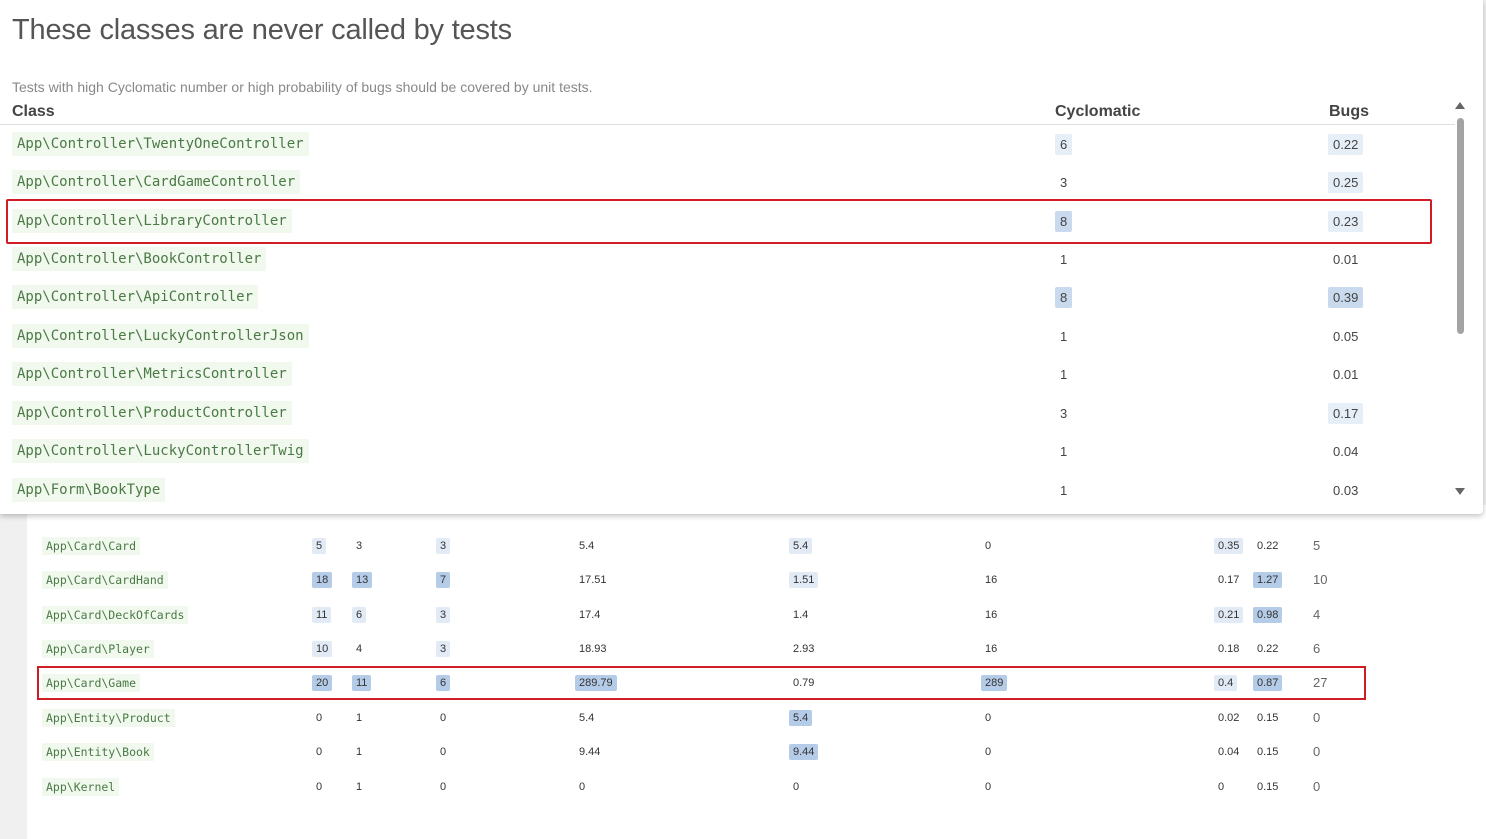  I want to click on metric-value: 0.15, so click(1268, 787).